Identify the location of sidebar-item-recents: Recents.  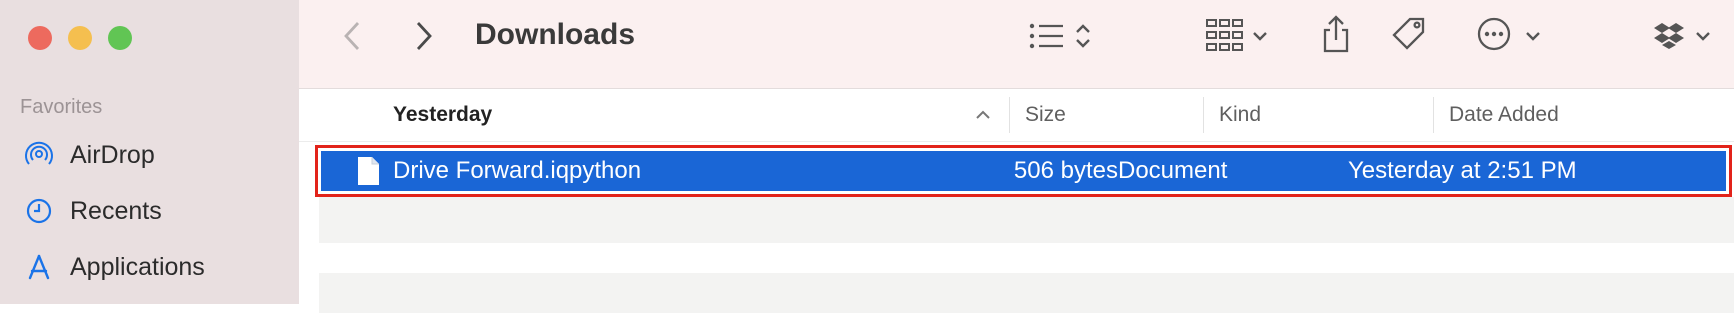
(93, 211).